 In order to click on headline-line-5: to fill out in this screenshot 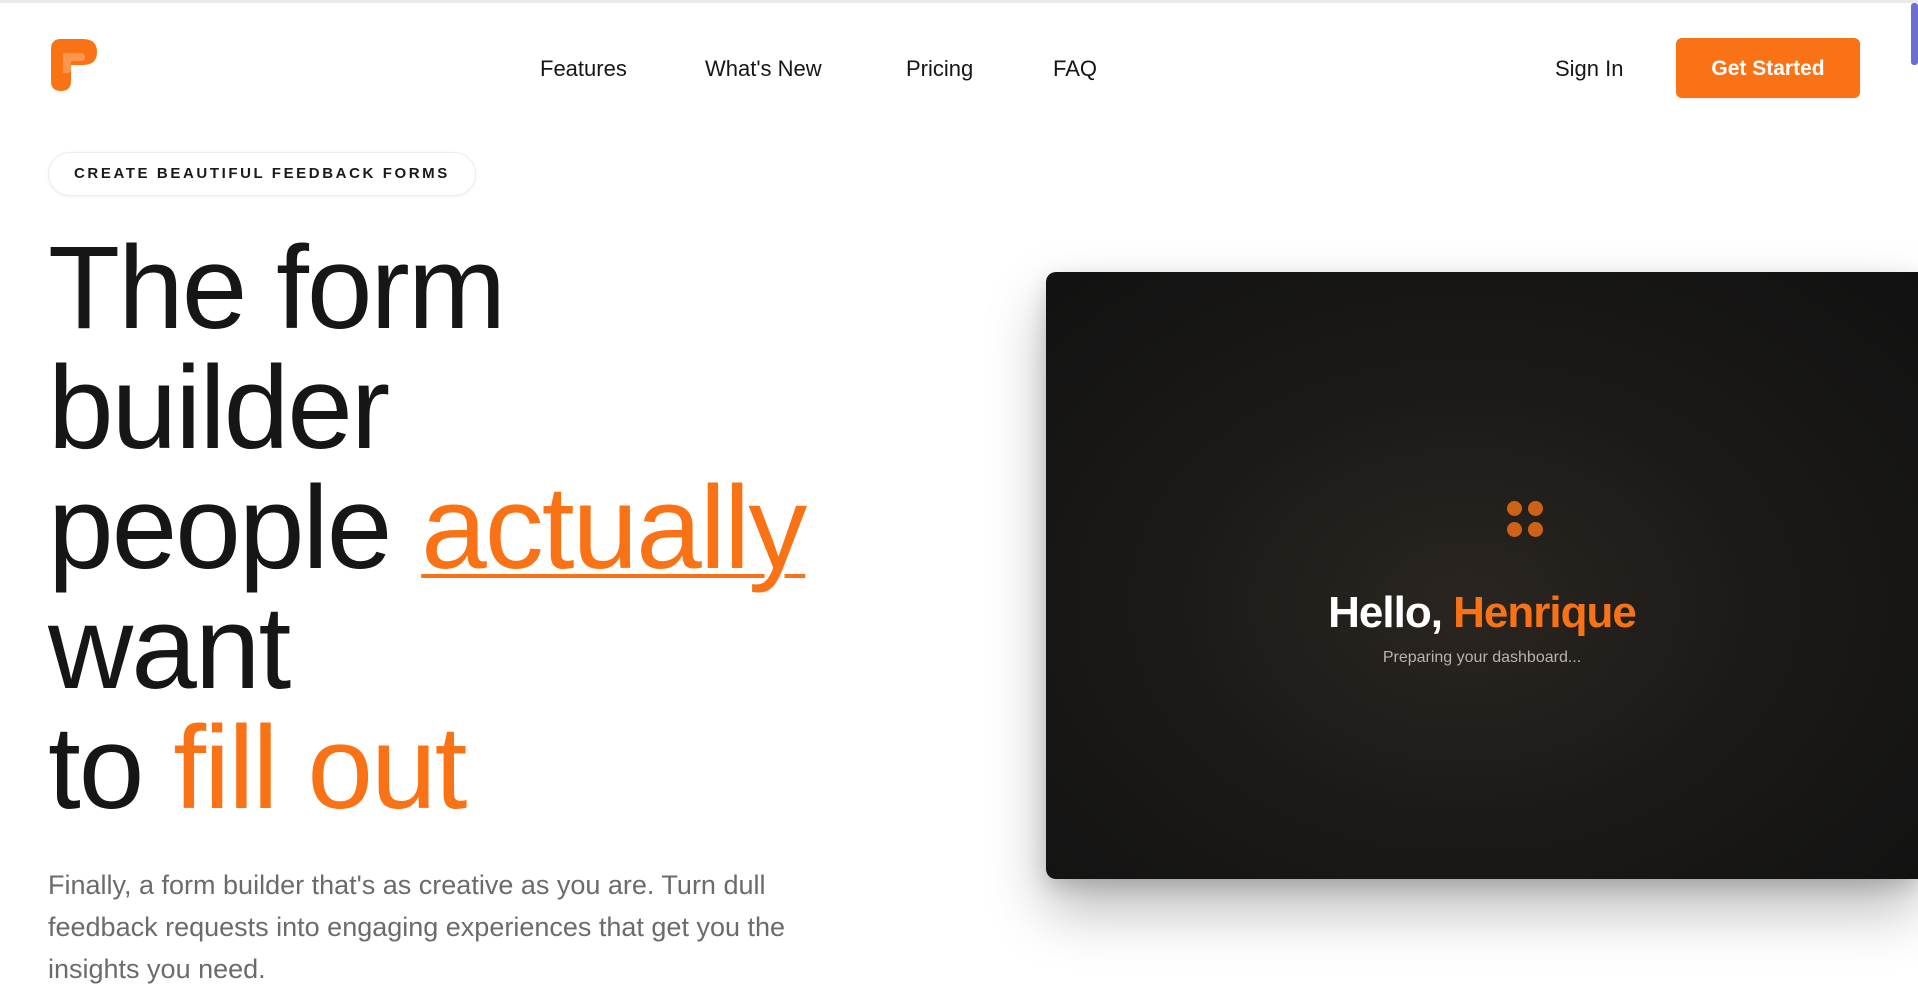, I will do `click(426, 768)`.